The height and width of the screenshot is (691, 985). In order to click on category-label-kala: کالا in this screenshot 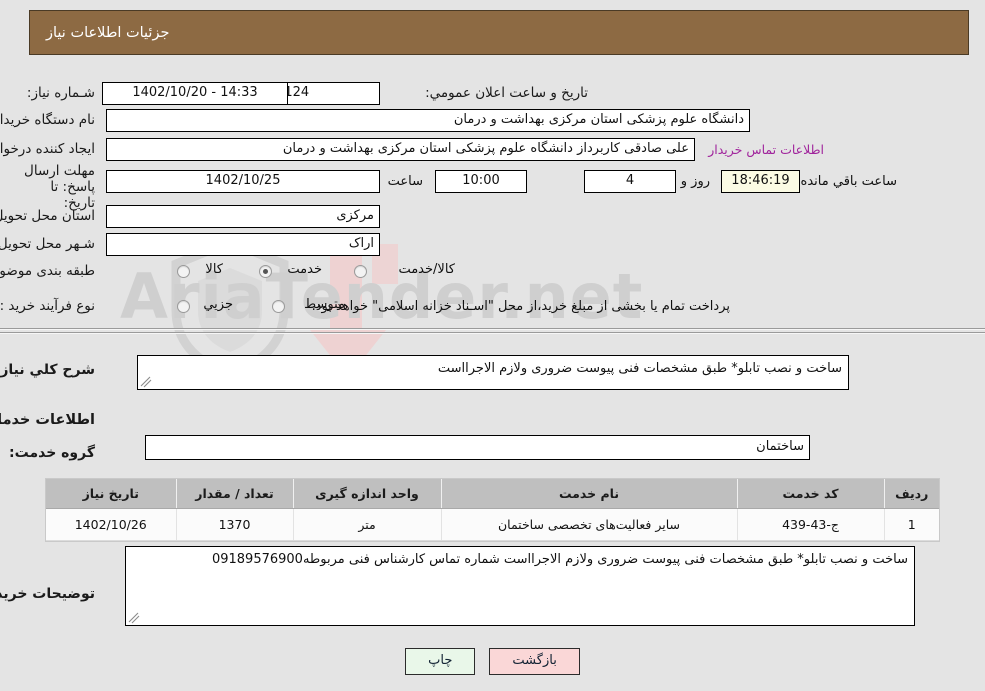, I will do `click(214, 269)`.